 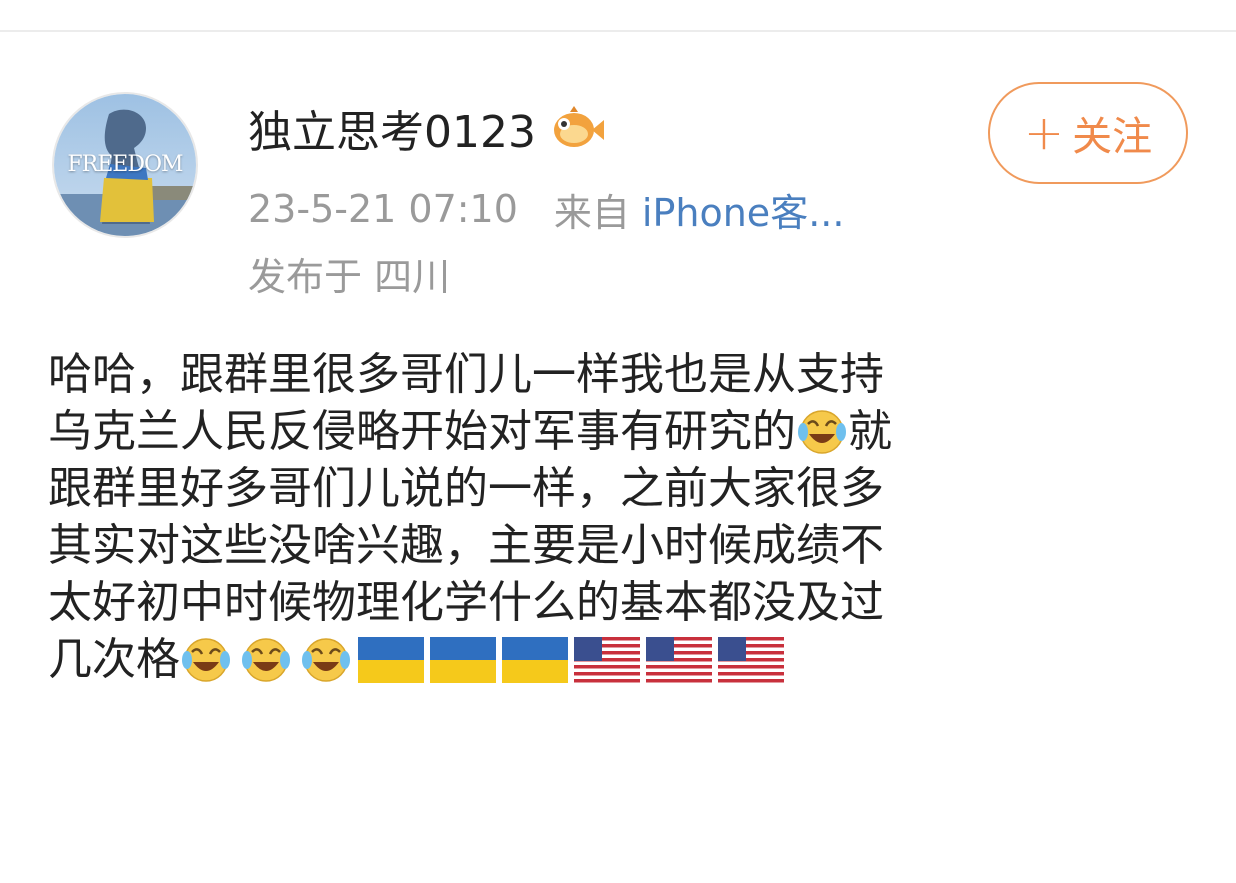 I want to click on avatar: FREEDOM, so click(x=125, y=165).